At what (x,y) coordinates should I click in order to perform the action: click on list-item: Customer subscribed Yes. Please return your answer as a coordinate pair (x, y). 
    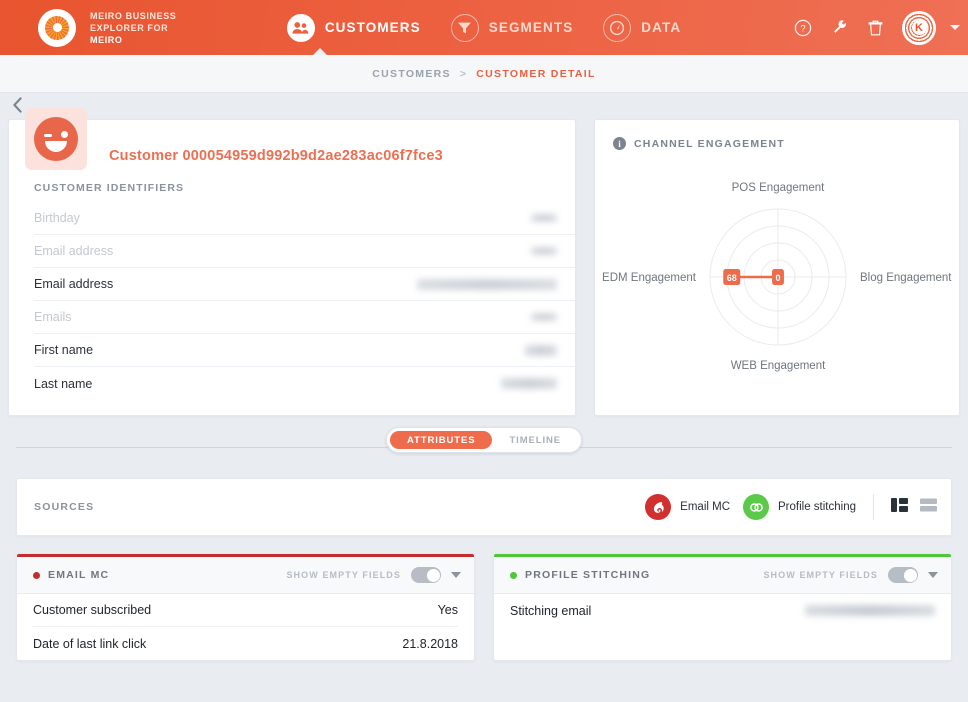
    Looking at the image, I should click on (245, 610).